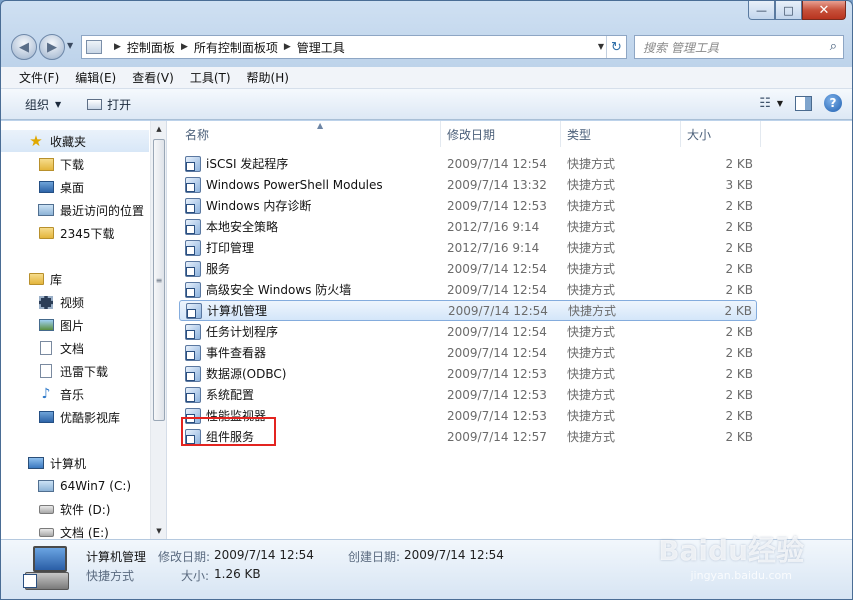  I want to click on file-row: 数据源(ODBC) 2009/7/14 12:53 快捷方式 2 KB, so click(468, 373).